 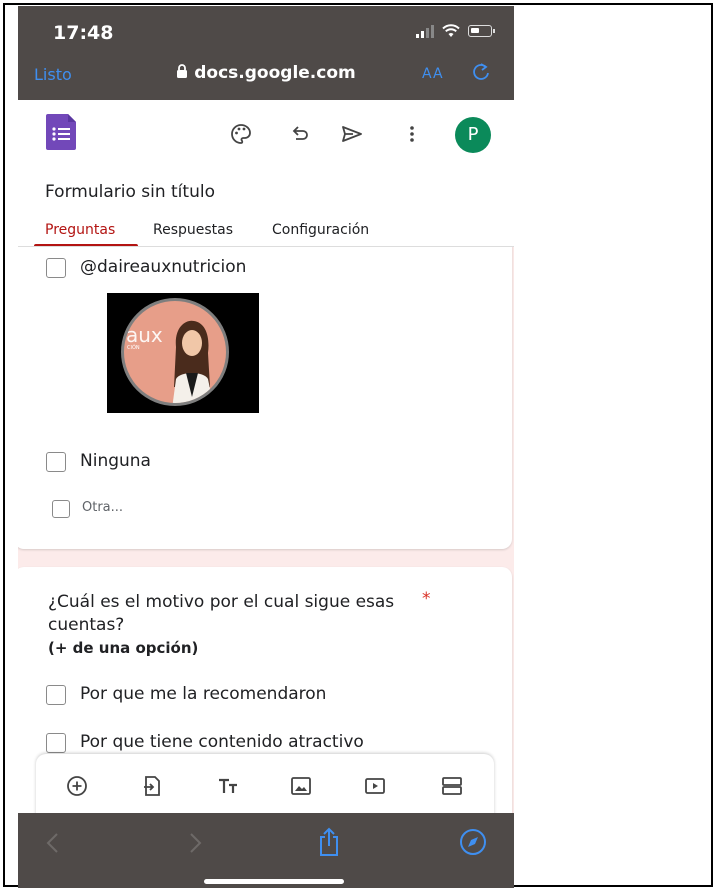 What do you see at coordinates (123, 648) in the screenshot?
I see `question-subtitle: (+ de una opción)` at bounding box center [123, 648].